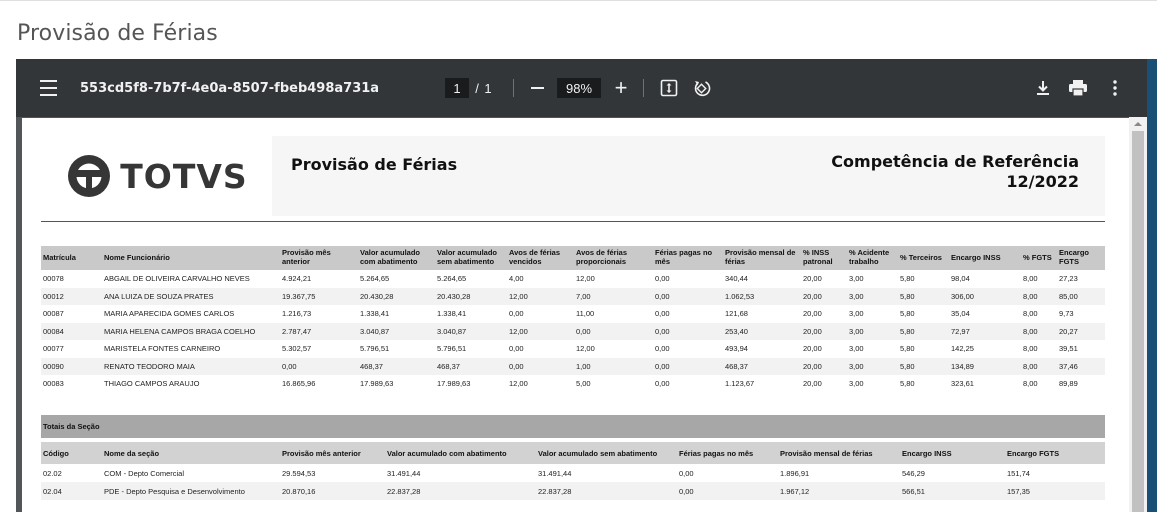 This screenshot has width=1157, height=512. Describe the element at coordinates (53, 279) in the screenshot. I see `table-cell: 00078` at that location.